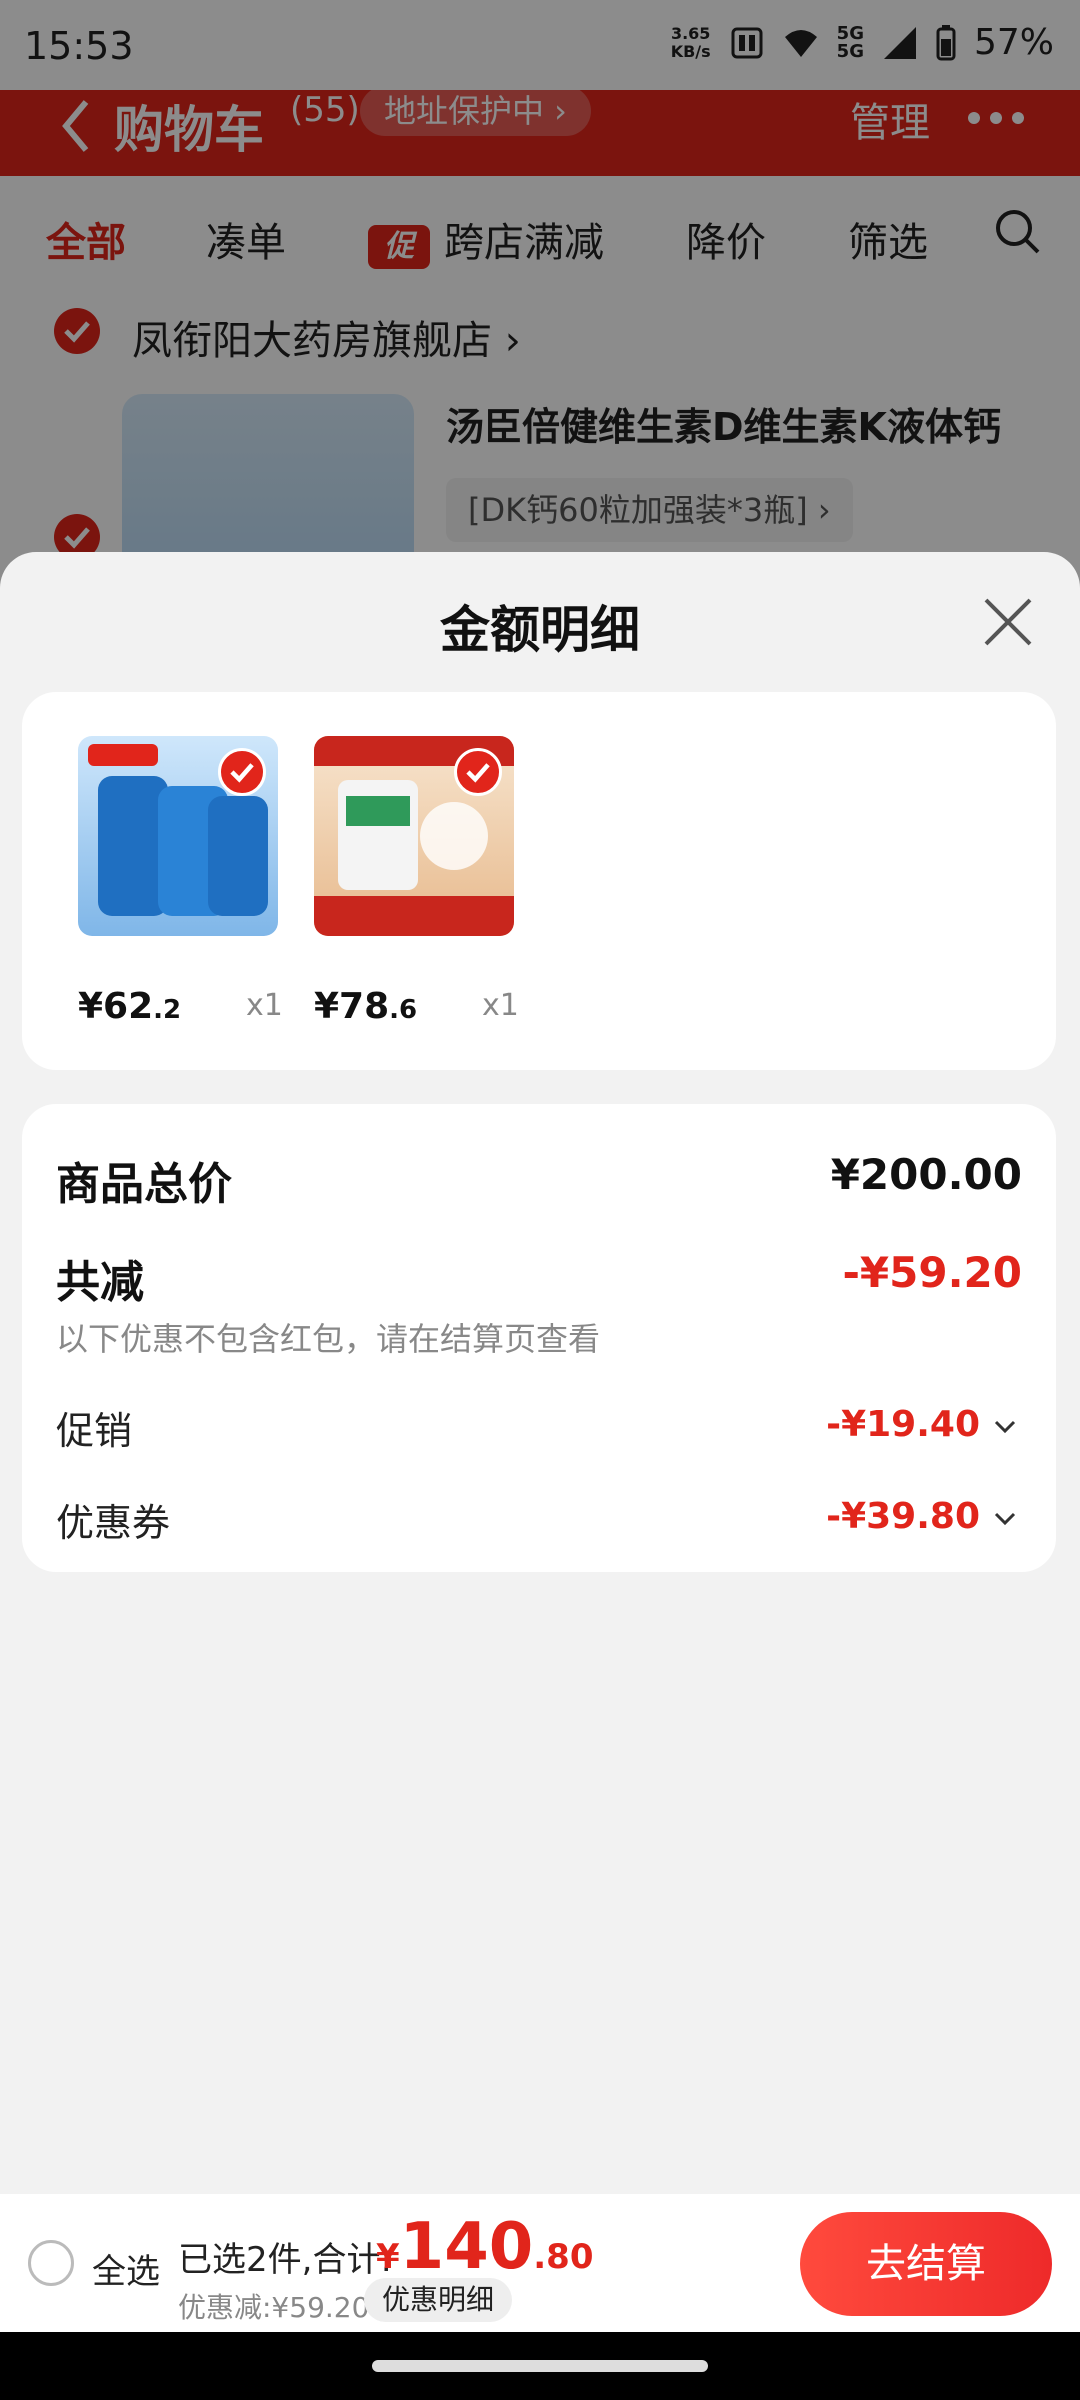  I want to click on total-label: 商品总价, so click(144, 1184).